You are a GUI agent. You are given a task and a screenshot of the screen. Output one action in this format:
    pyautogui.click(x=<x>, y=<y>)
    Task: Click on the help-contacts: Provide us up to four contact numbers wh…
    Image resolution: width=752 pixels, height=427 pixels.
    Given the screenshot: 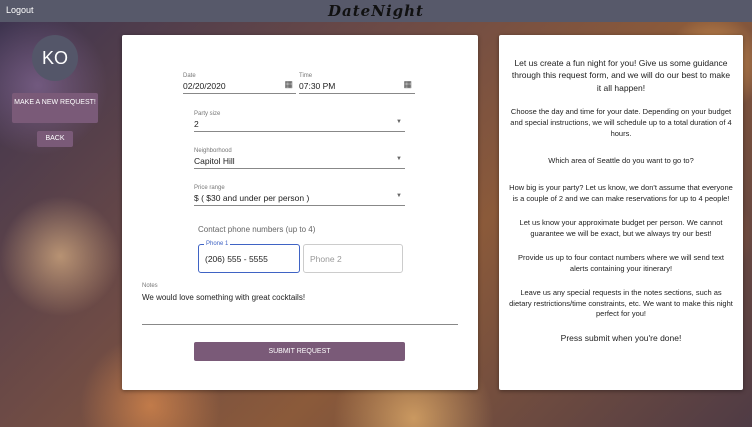 What is the action you would take?
    pyautogui.click(x=621, y=262)
    